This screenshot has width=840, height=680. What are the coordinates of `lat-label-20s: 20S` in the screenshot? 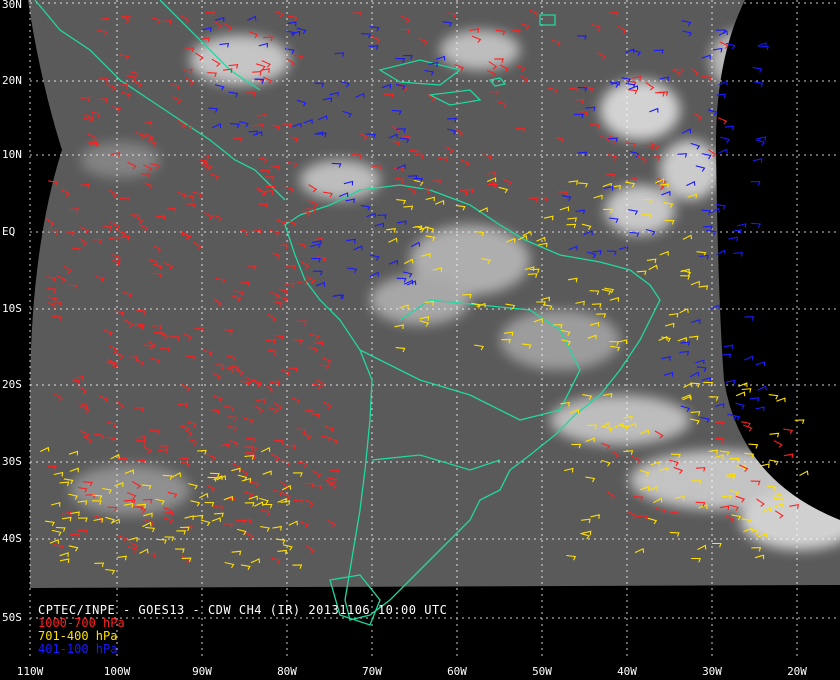 It's located at (12, 384).